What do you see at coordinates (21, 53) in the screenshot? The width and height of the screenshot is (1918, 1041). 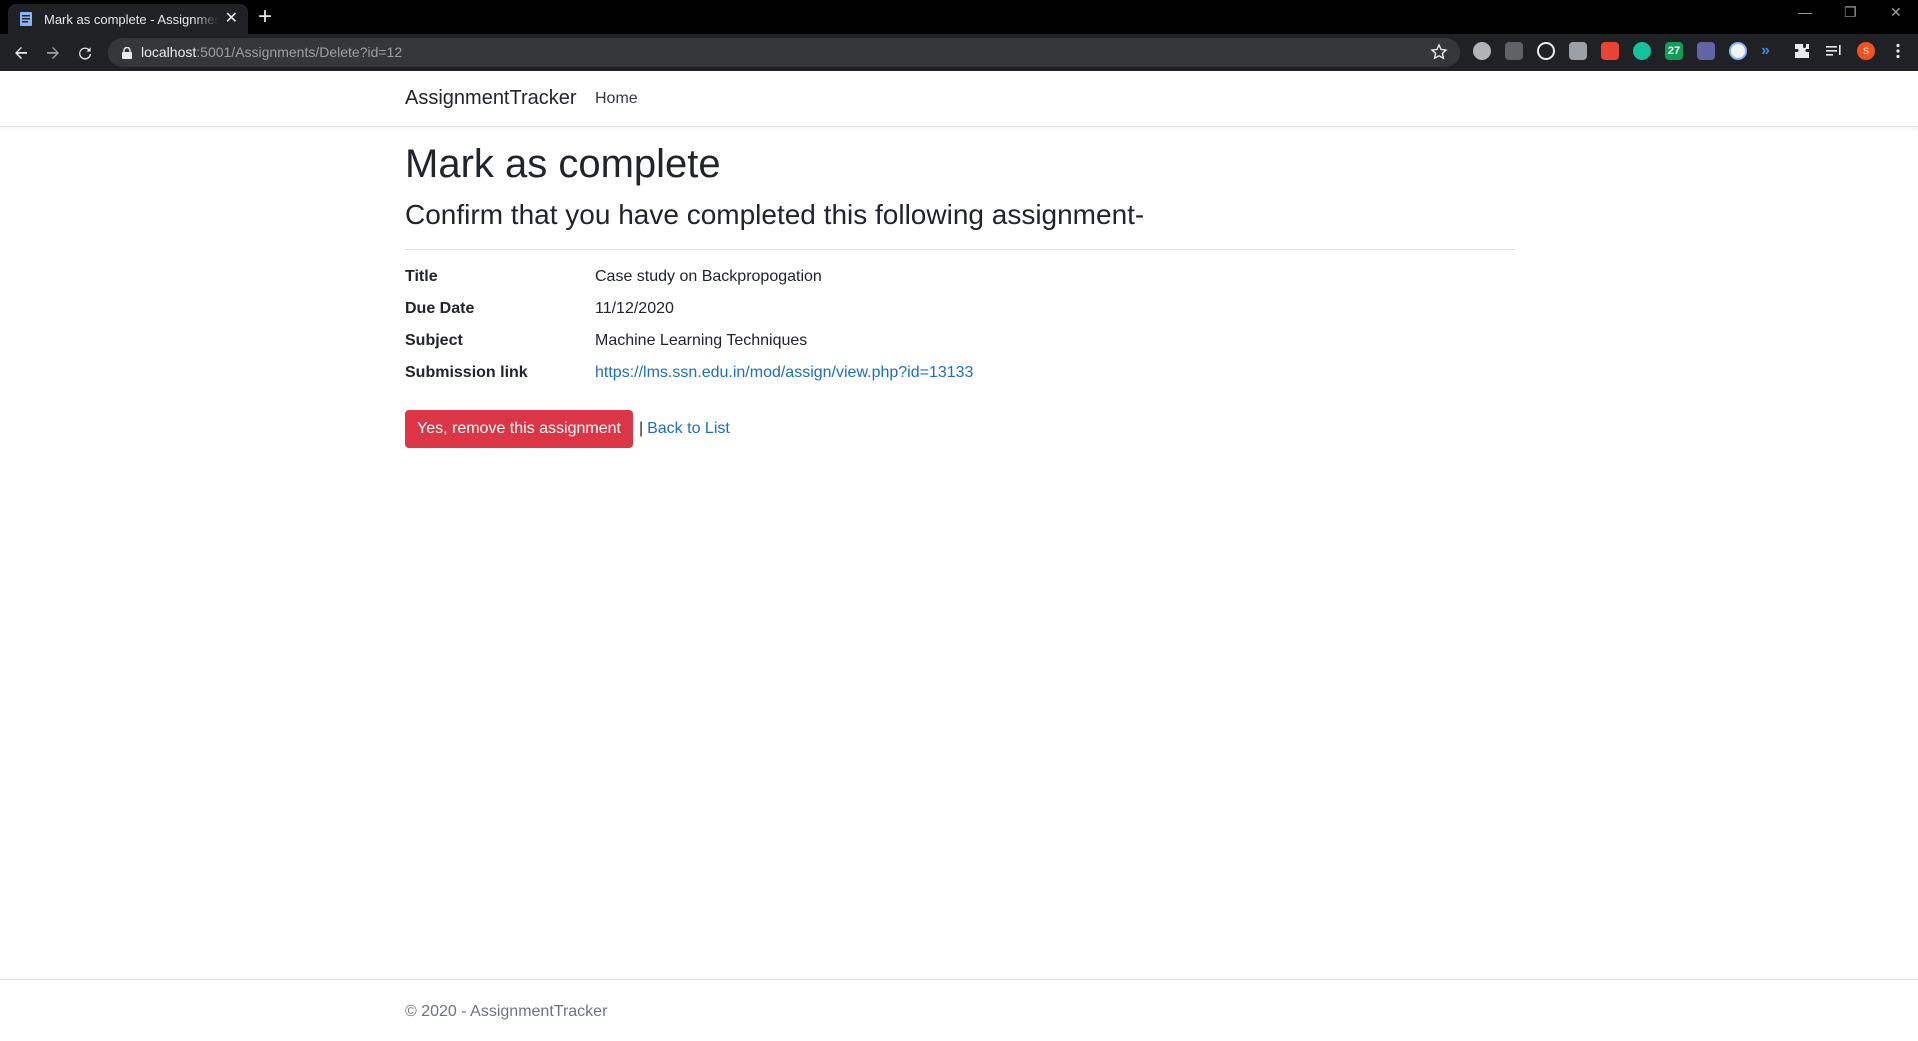 I see `back-icon` at bounding box center [21, 53].